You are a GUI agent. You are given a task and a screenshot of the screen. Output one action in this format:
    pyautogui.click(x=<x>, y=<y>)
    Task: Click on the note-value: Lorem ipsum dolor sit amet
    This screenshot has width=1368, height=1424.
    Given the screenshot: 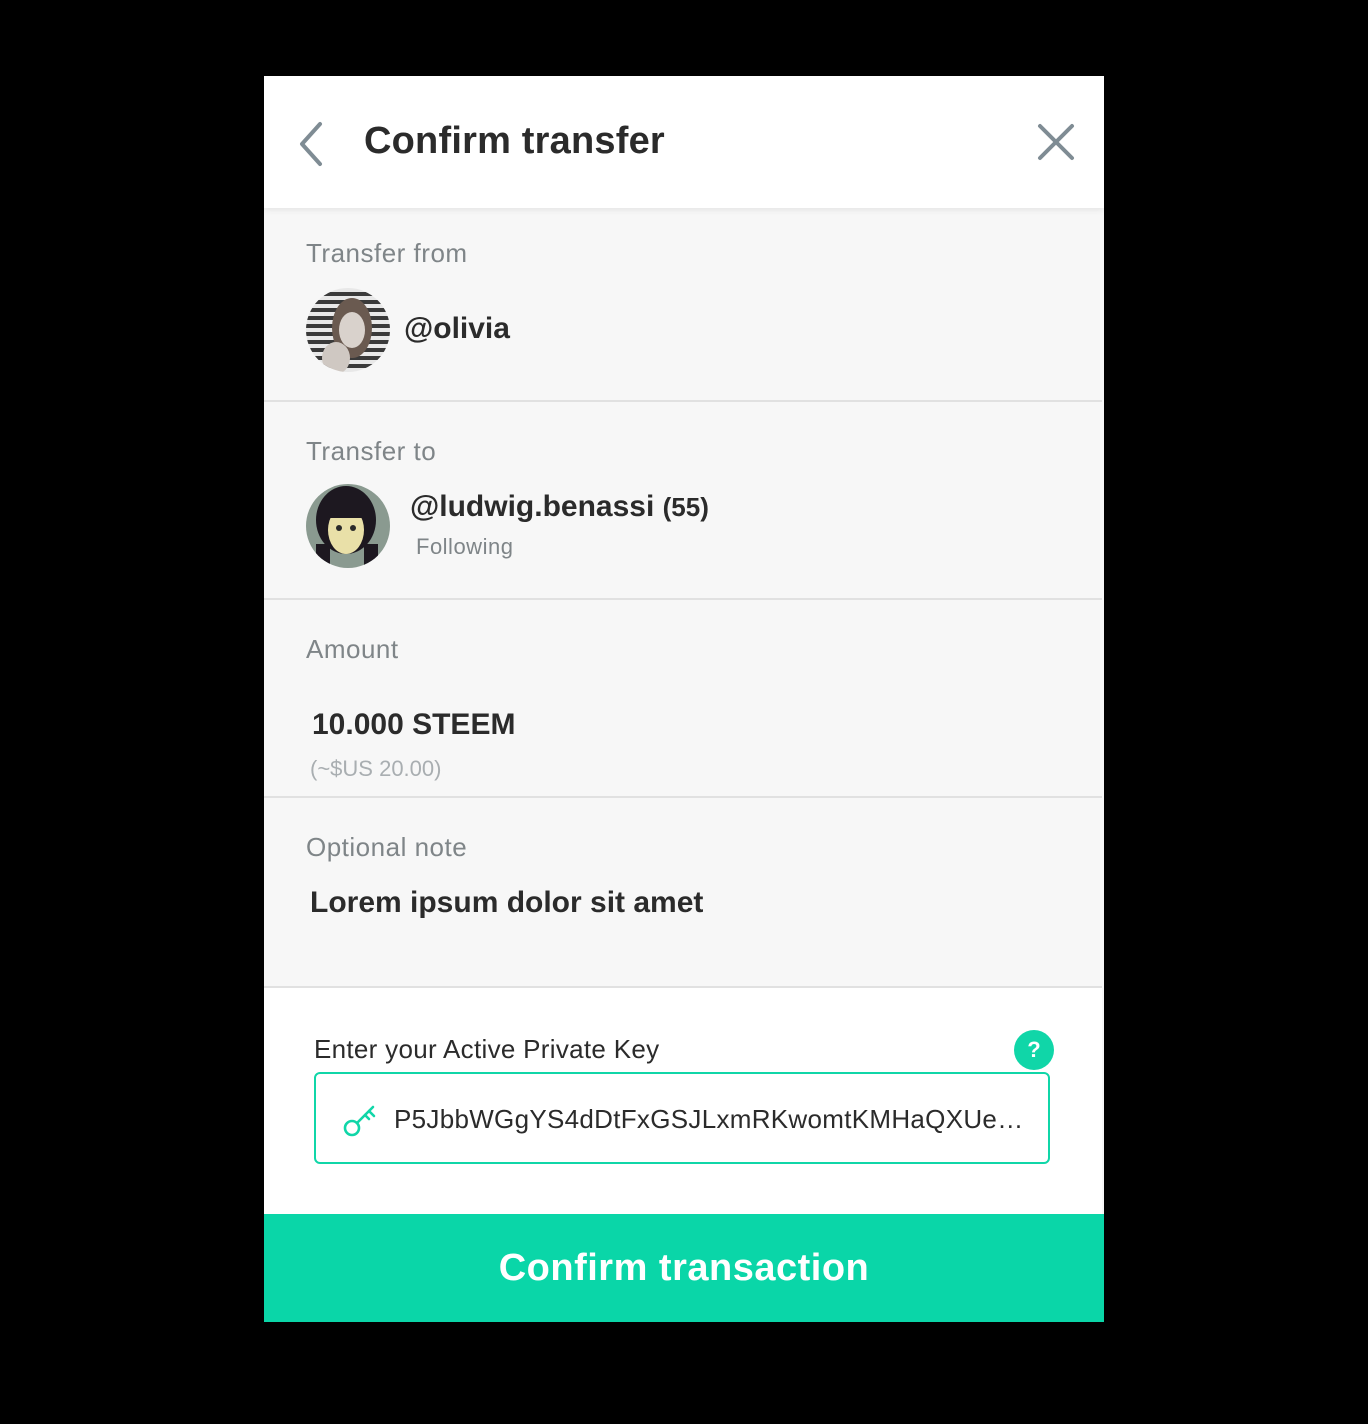 What is the action you would take?
    pyautogui.click(x=507, y=902)
    